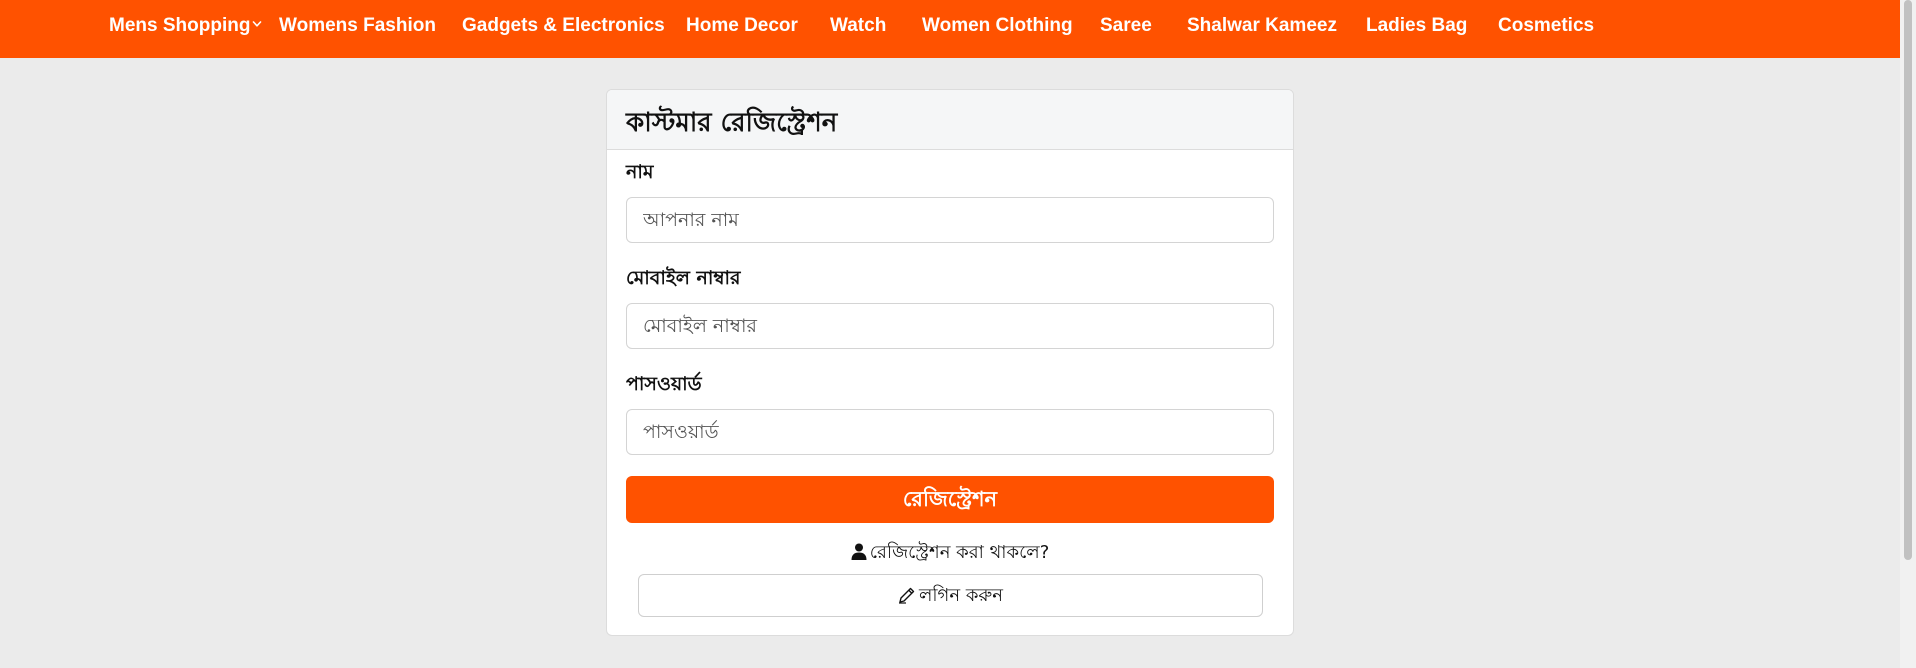 The width and height of the screenshot is (1916, 668). I want to click on nav-item-saree: Saree, so click(1126, 26).